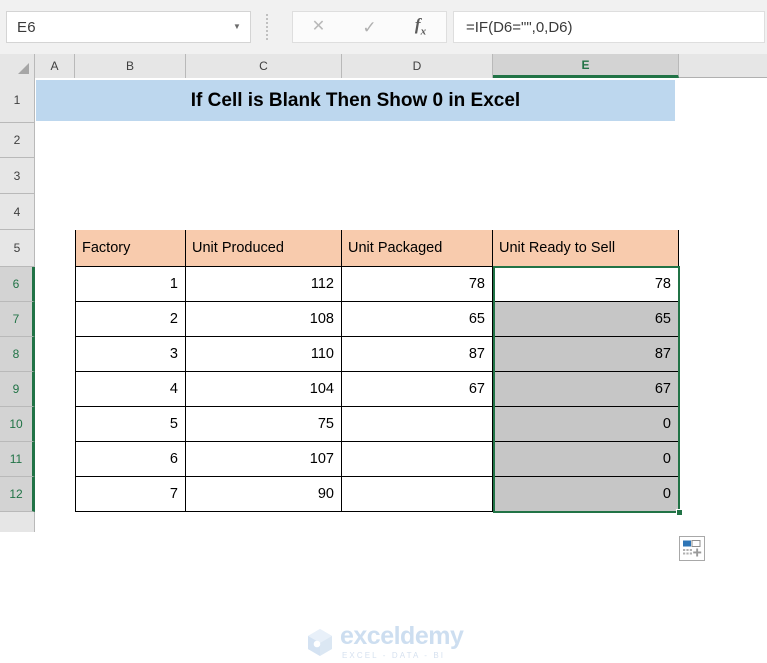 The image size is (767, 663). What do you see at coordinates (417, 319) in the screenshot?
I see `cell-d7: 65` at bounding box center [417, 319].